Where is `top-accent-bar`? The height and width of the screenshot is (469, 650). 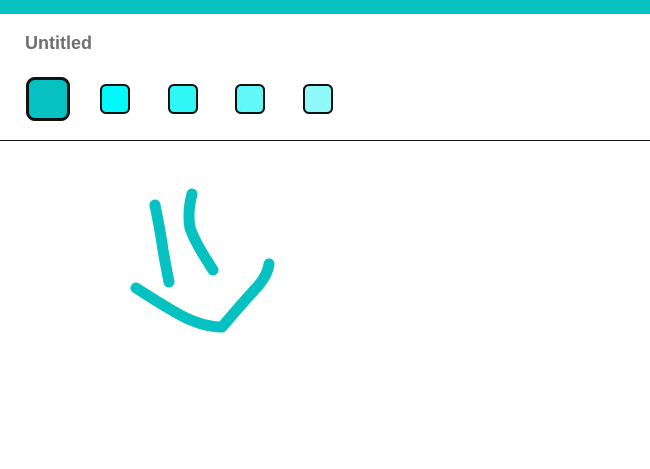 top-accent-bar is located at coordinates (325, 7).